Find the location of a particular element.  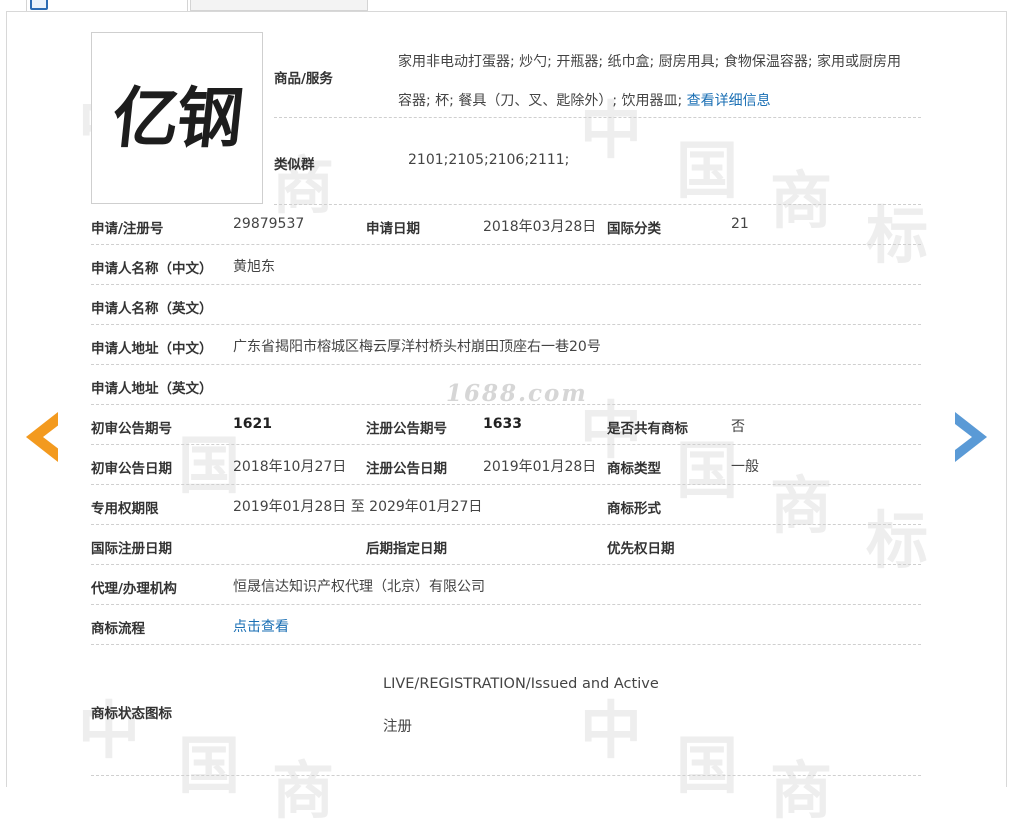

applicant-en-label: 申请人名称（英文） is located at coordinates (152, 309).